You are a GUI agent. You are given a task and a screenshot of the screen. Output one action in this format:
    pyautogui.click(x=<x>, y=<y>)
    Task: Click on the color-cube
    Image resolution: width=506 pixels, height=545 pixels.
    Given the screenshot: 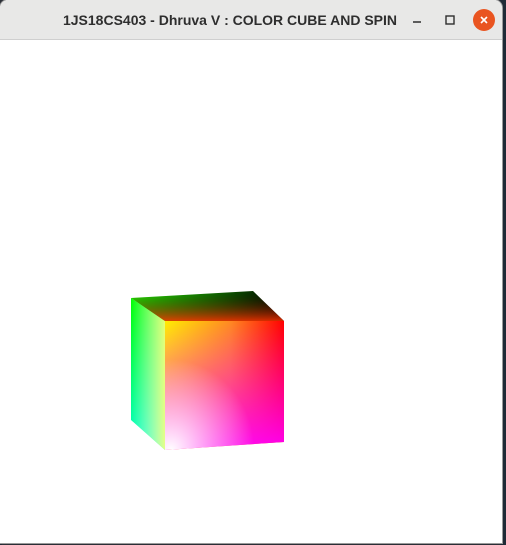 What is the action you would take?
    pyautogui.click(x=207, y=370)
    